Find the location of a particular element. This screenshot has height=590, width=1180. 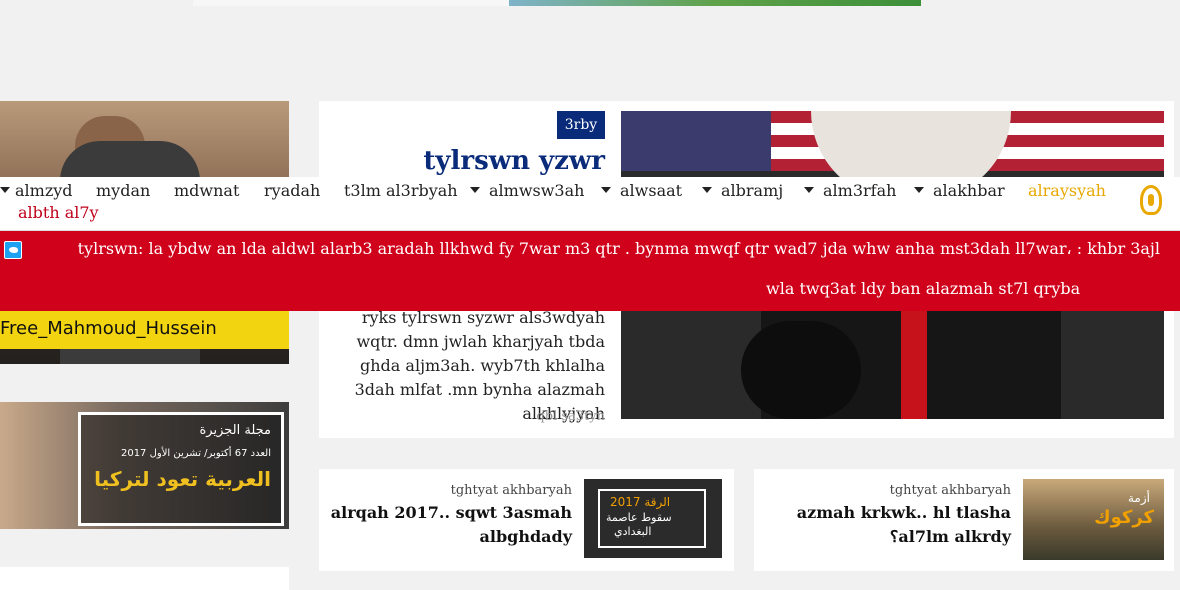

nav-item-encyclopedia: almwsw3ah is located at coordinates (536, 190).